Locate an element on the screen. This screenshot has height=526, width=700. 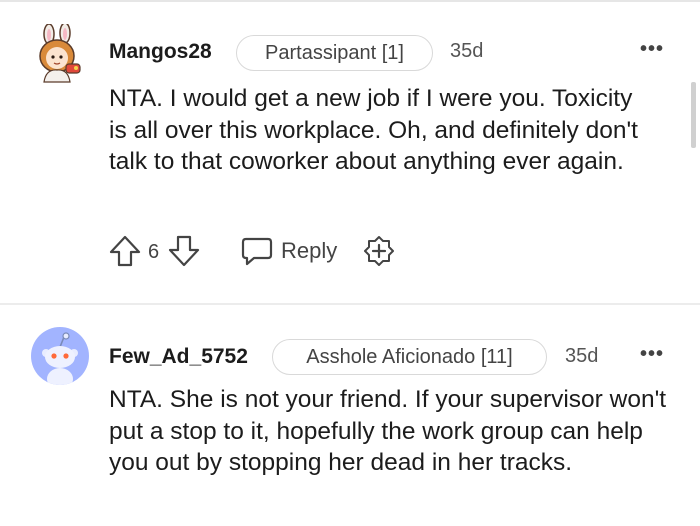
downvote-icon is located at coordinates (184, 251).